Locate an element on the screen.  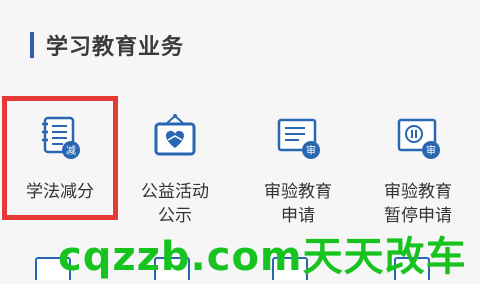
heart-frame-icon is located at coordinates (175, 139).